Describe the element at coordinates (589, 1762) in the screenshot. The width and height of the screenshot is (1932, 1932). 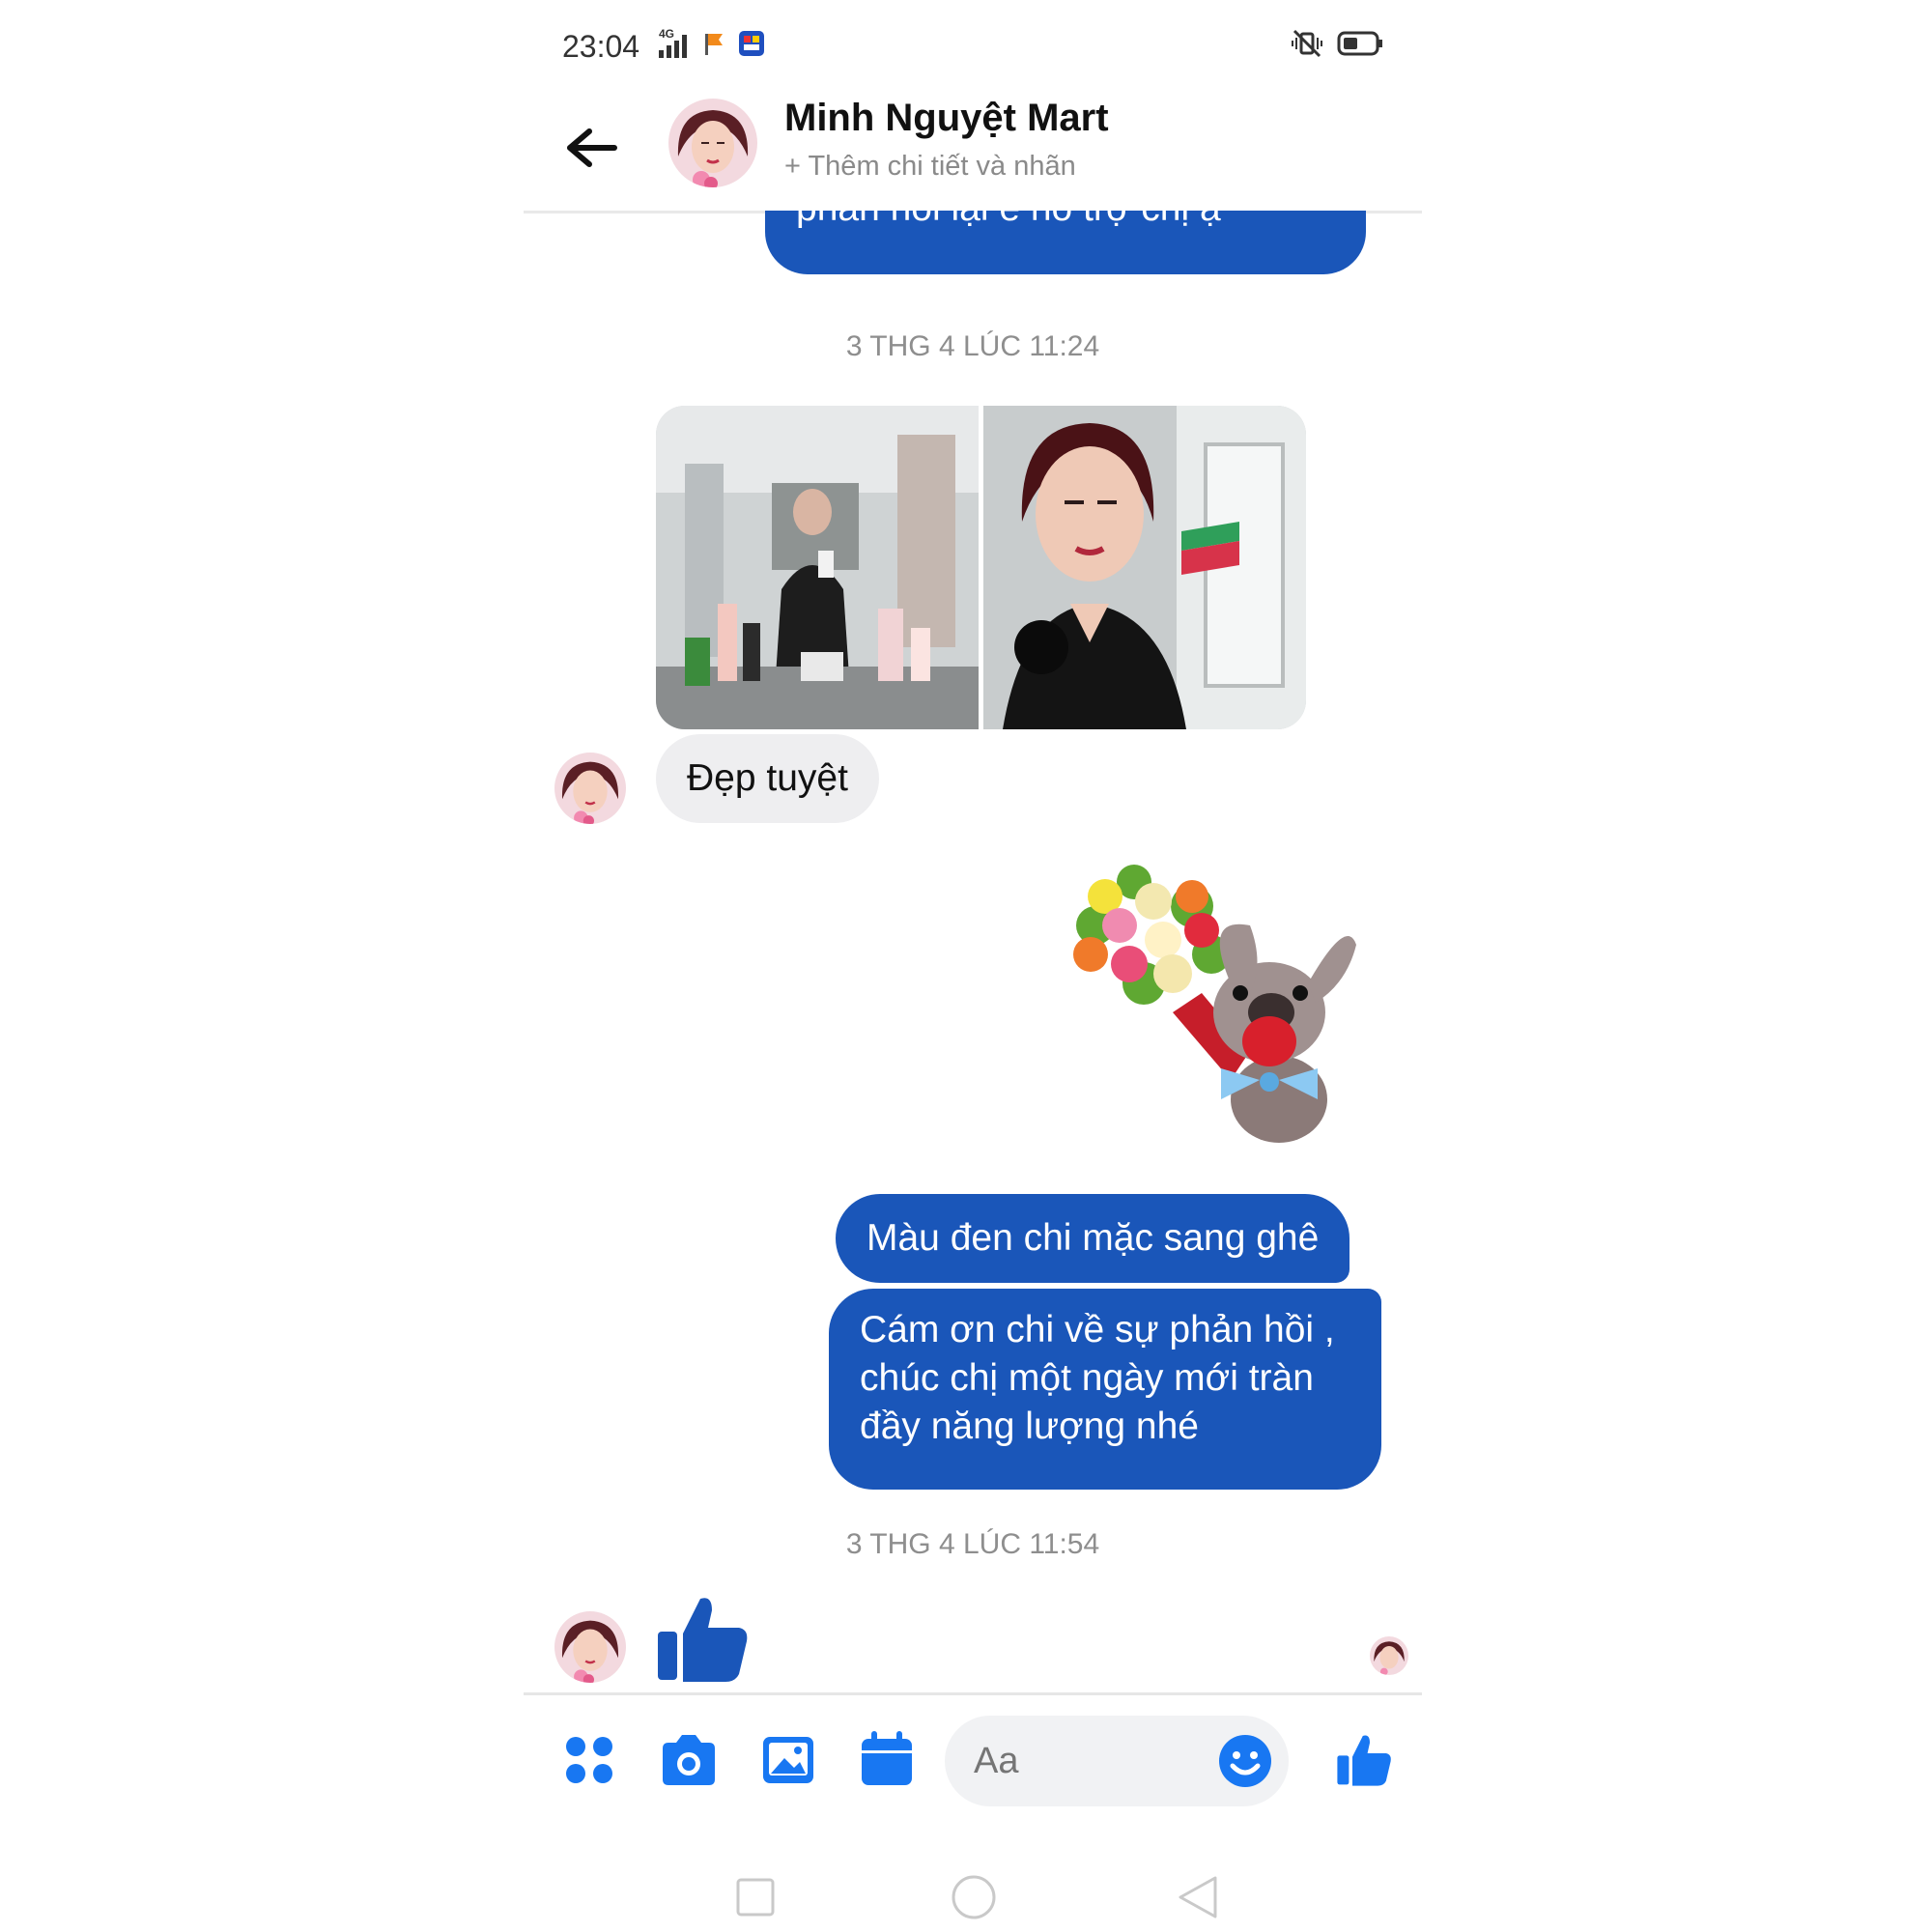
I see `apps-icon` at that location.